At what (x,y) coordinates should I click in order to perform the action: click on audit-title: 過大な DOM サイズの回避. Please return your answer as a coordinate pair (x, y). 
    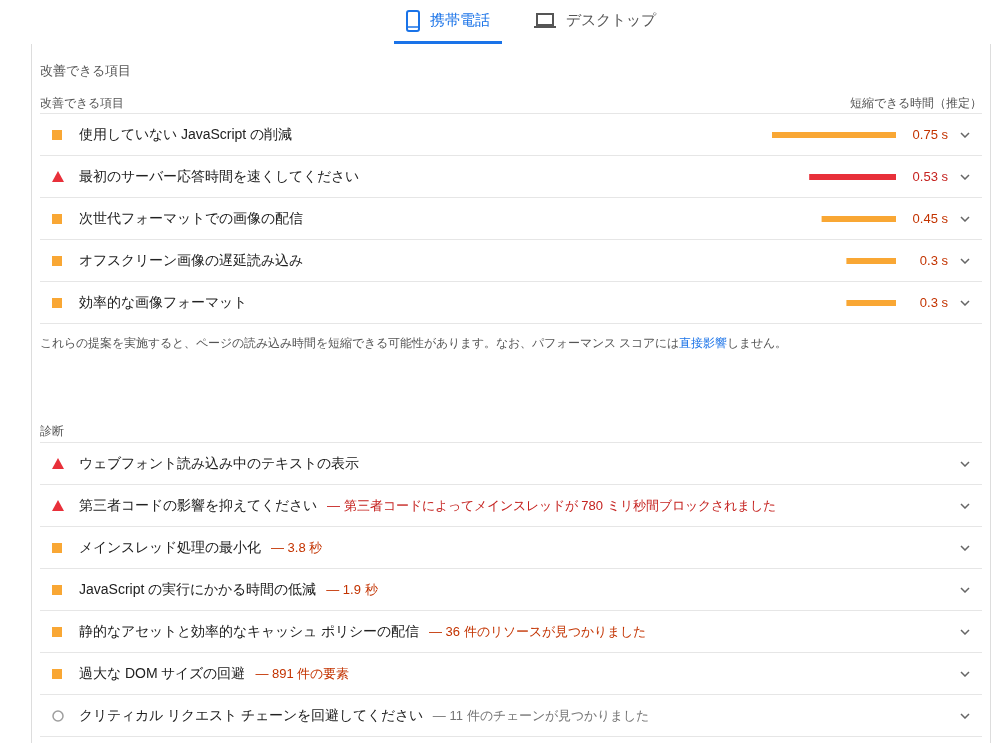
    Looking at the image, I should click on (162, 673).